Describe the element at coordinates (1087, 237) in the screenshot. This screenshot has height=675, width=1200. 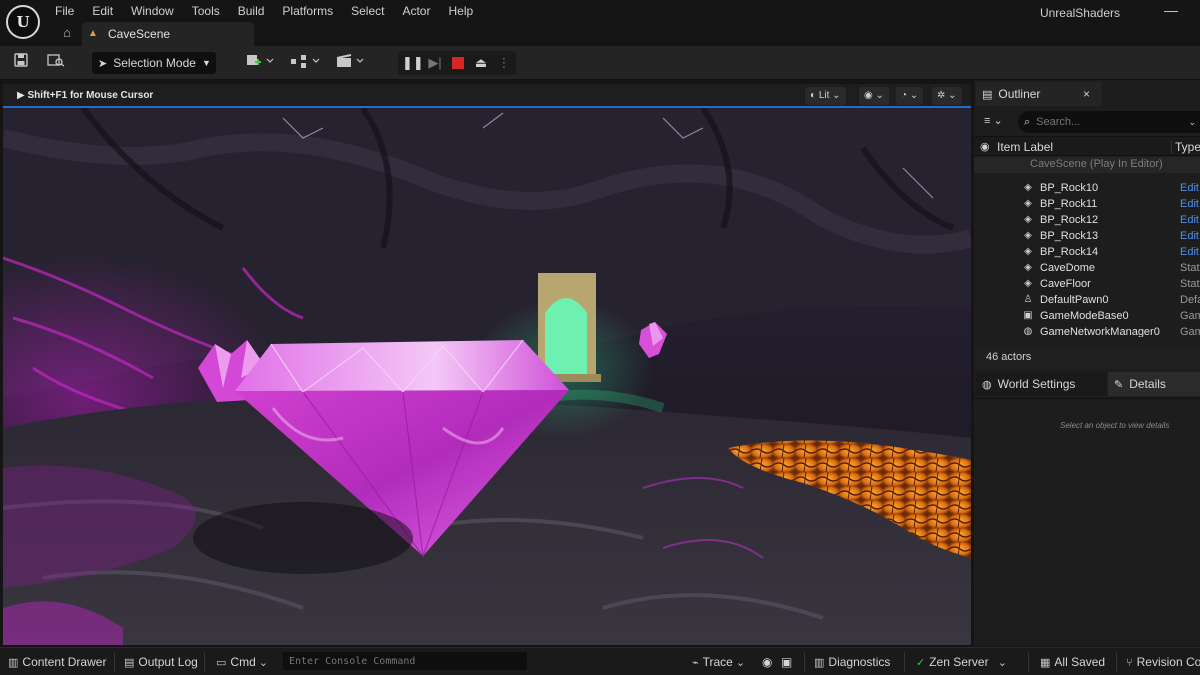
I see `tree-row-bp-rock13: ◈ BP_Rock13 Edit` at that location.